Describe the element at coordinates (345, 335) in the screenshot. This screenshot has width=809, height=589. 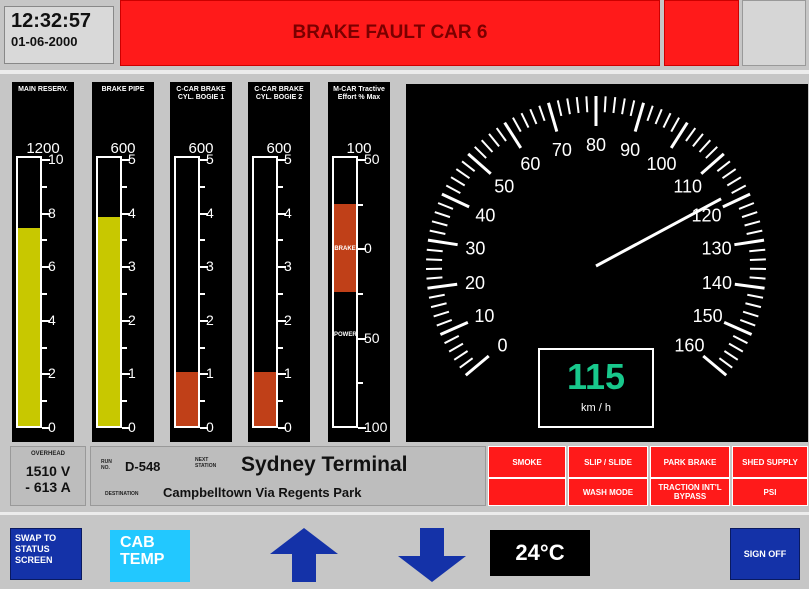
I see `power-label: POWER` at that location.